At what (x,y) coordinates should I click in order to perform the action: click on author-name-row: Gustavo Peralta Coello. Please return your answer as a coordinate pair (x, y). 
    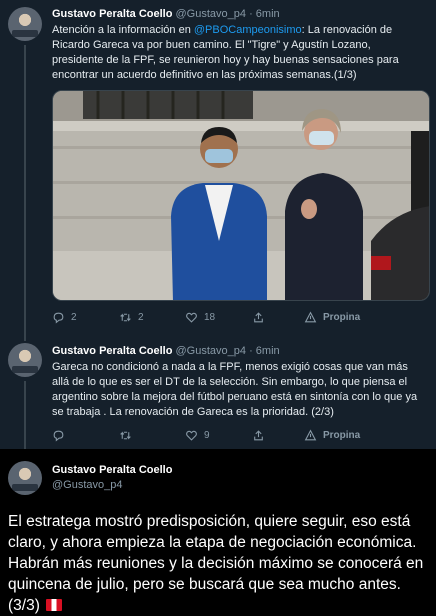
    Looking at the image, I should click on (112, 470).